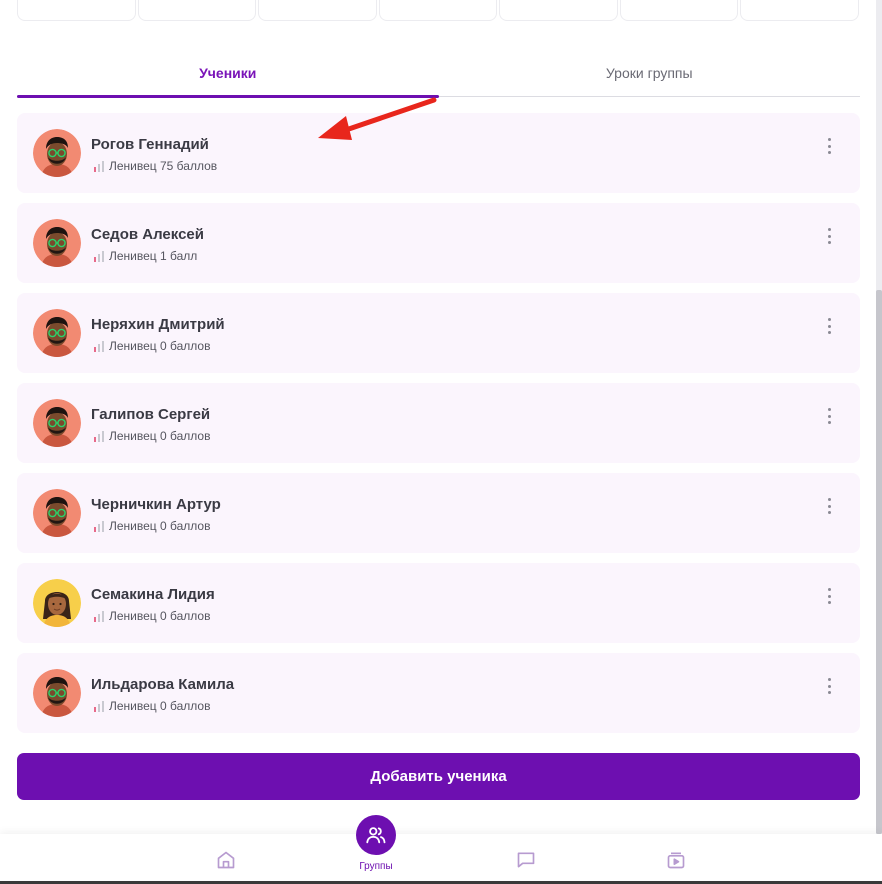 The image size is (882, 884). Describe the element at coordinates (150, 144) in the screenshot. I see `student-name: Рогов Геннадий` at that location.